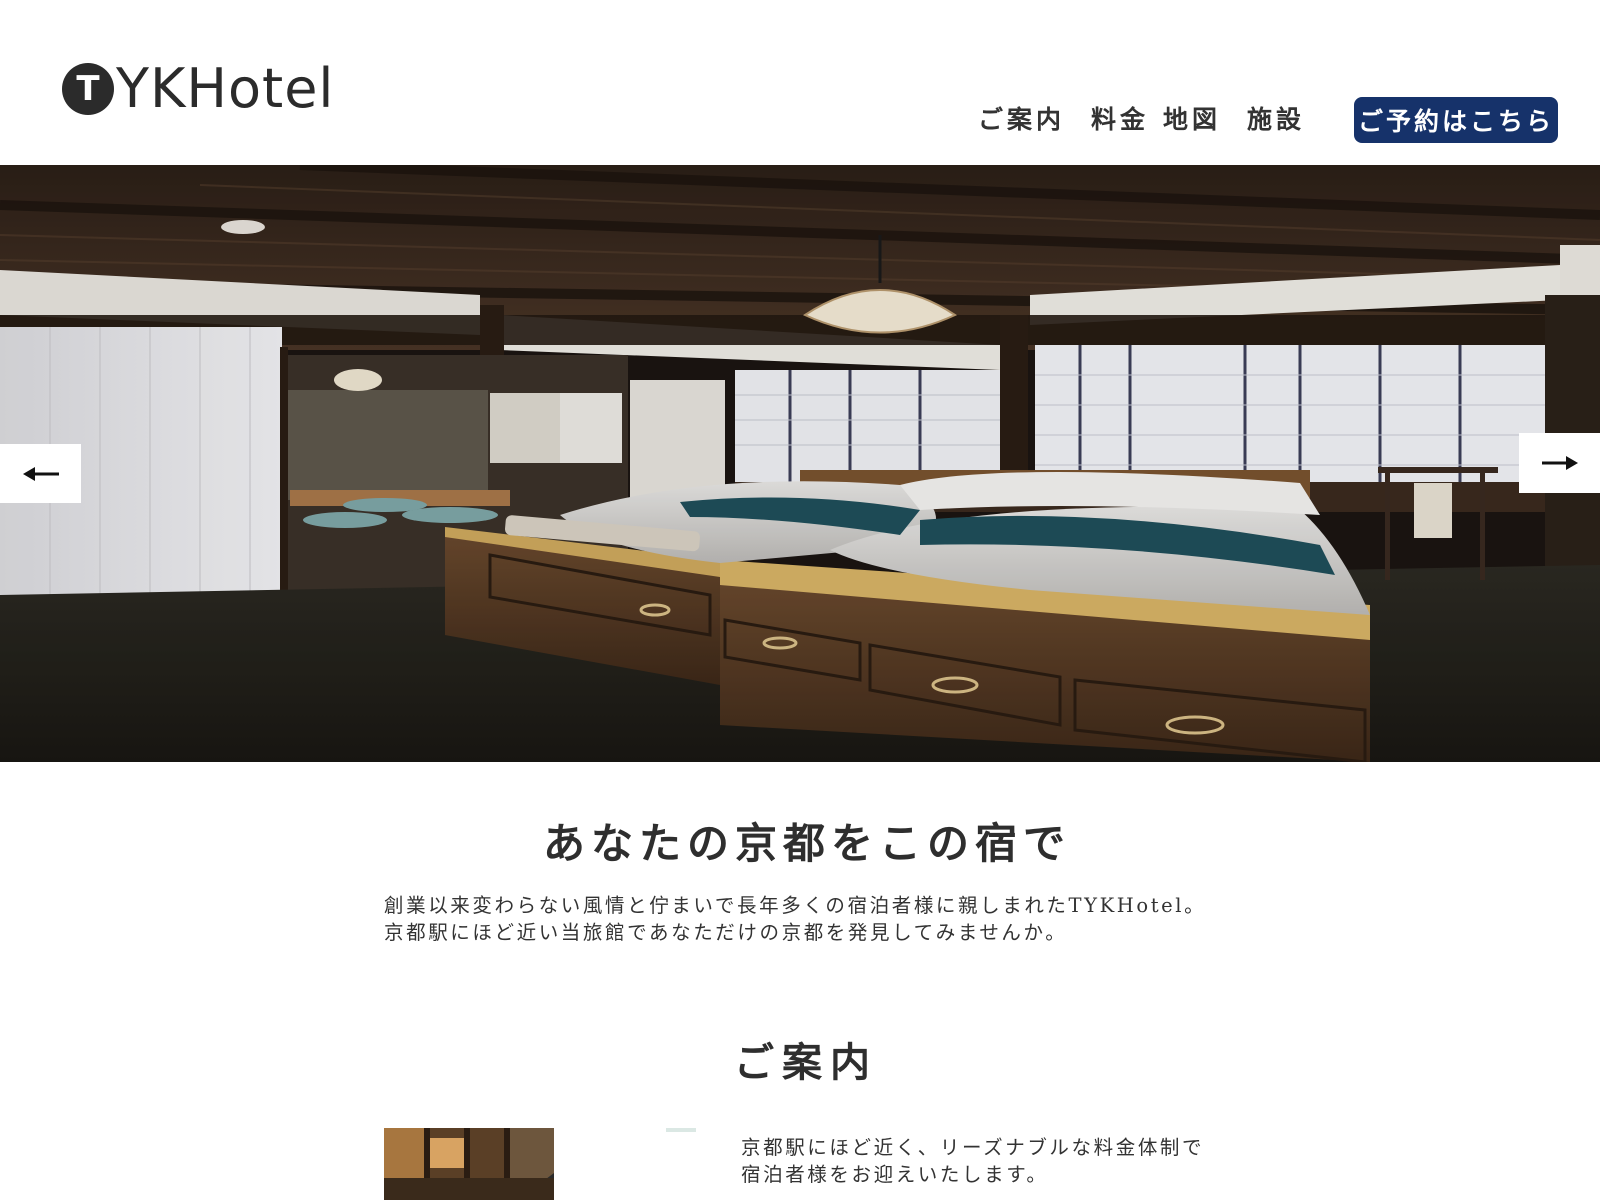  Describe the element at coordinates (1120, 118) in the screenshot. I see `nav-item-price: 料金` at that location.